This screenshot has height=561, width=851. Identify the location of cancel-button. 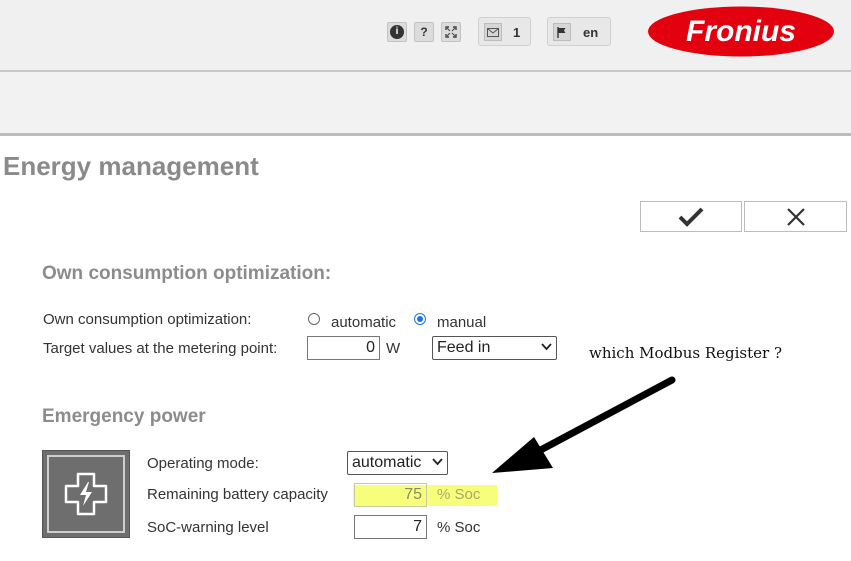
(795, 216).